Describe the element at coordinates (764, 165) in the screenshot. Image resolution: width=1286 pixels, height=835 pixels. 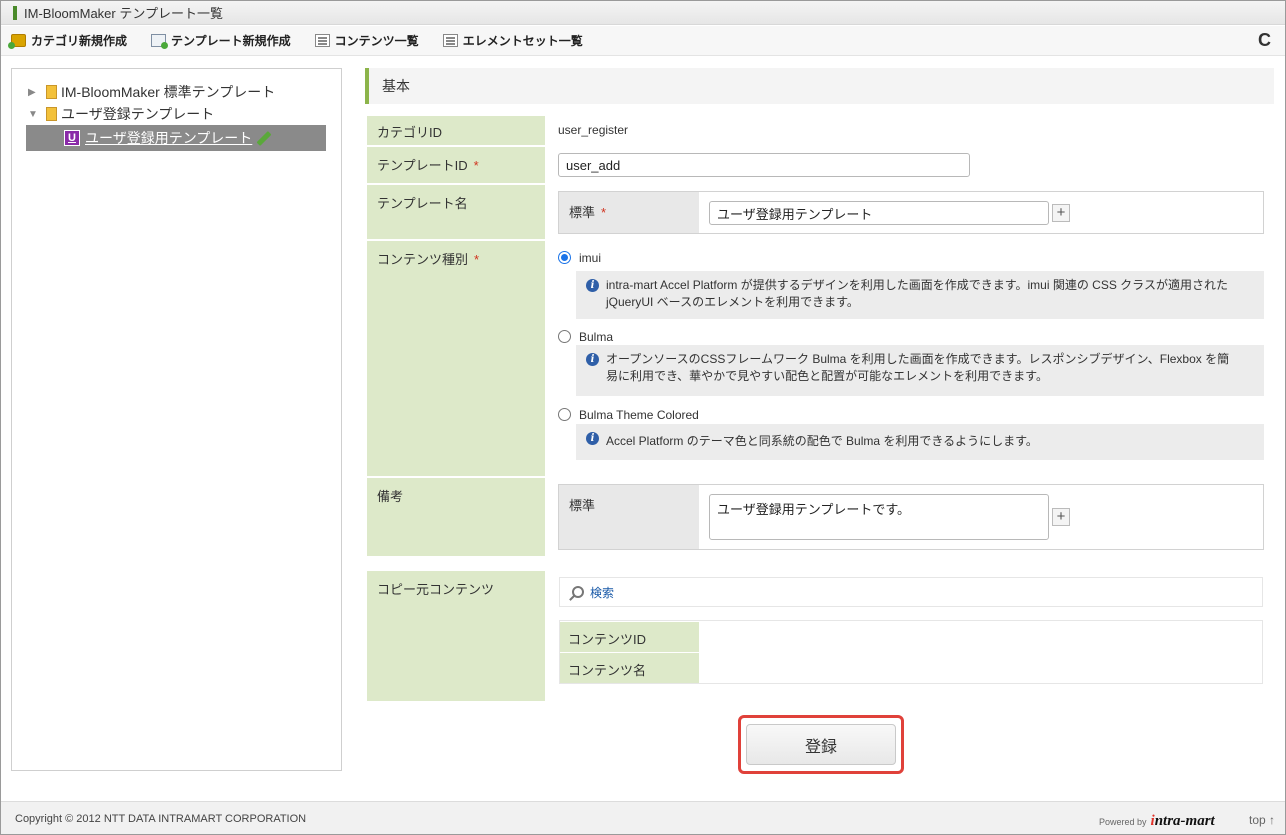
I see `template-id-input` at that location.